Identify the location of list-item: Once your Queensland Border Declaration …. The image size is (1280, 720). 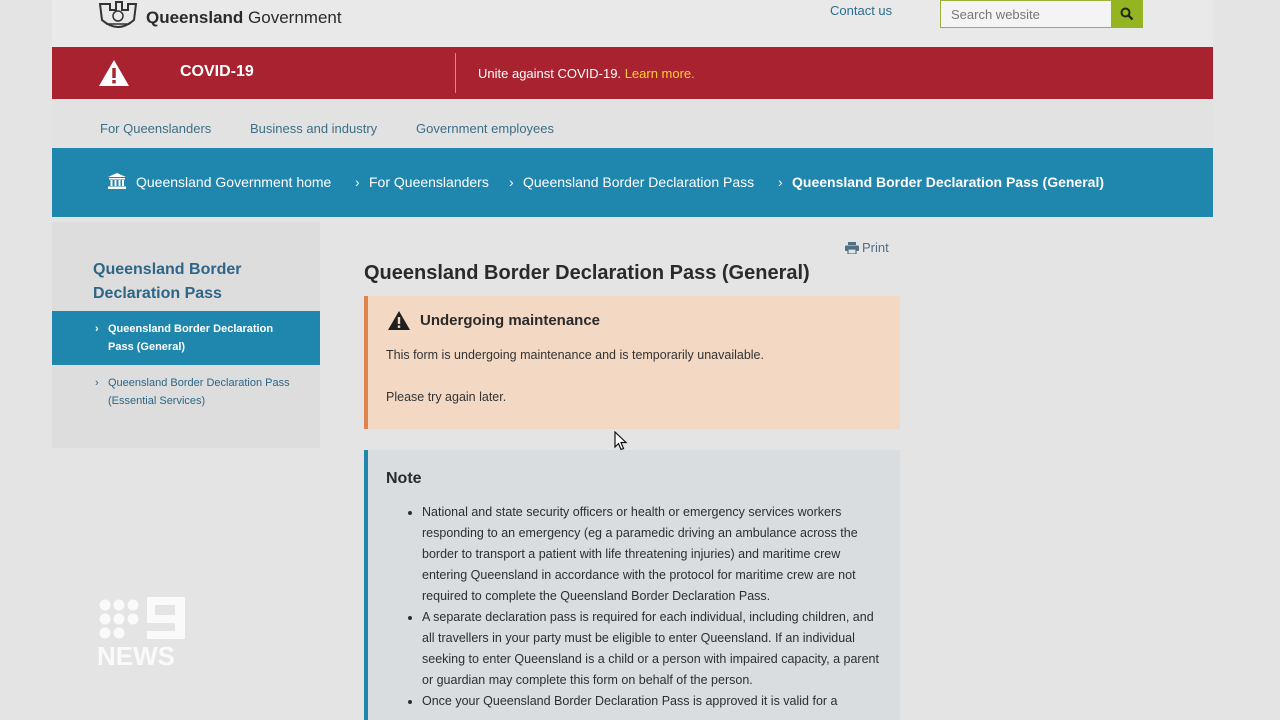
(654, 701).